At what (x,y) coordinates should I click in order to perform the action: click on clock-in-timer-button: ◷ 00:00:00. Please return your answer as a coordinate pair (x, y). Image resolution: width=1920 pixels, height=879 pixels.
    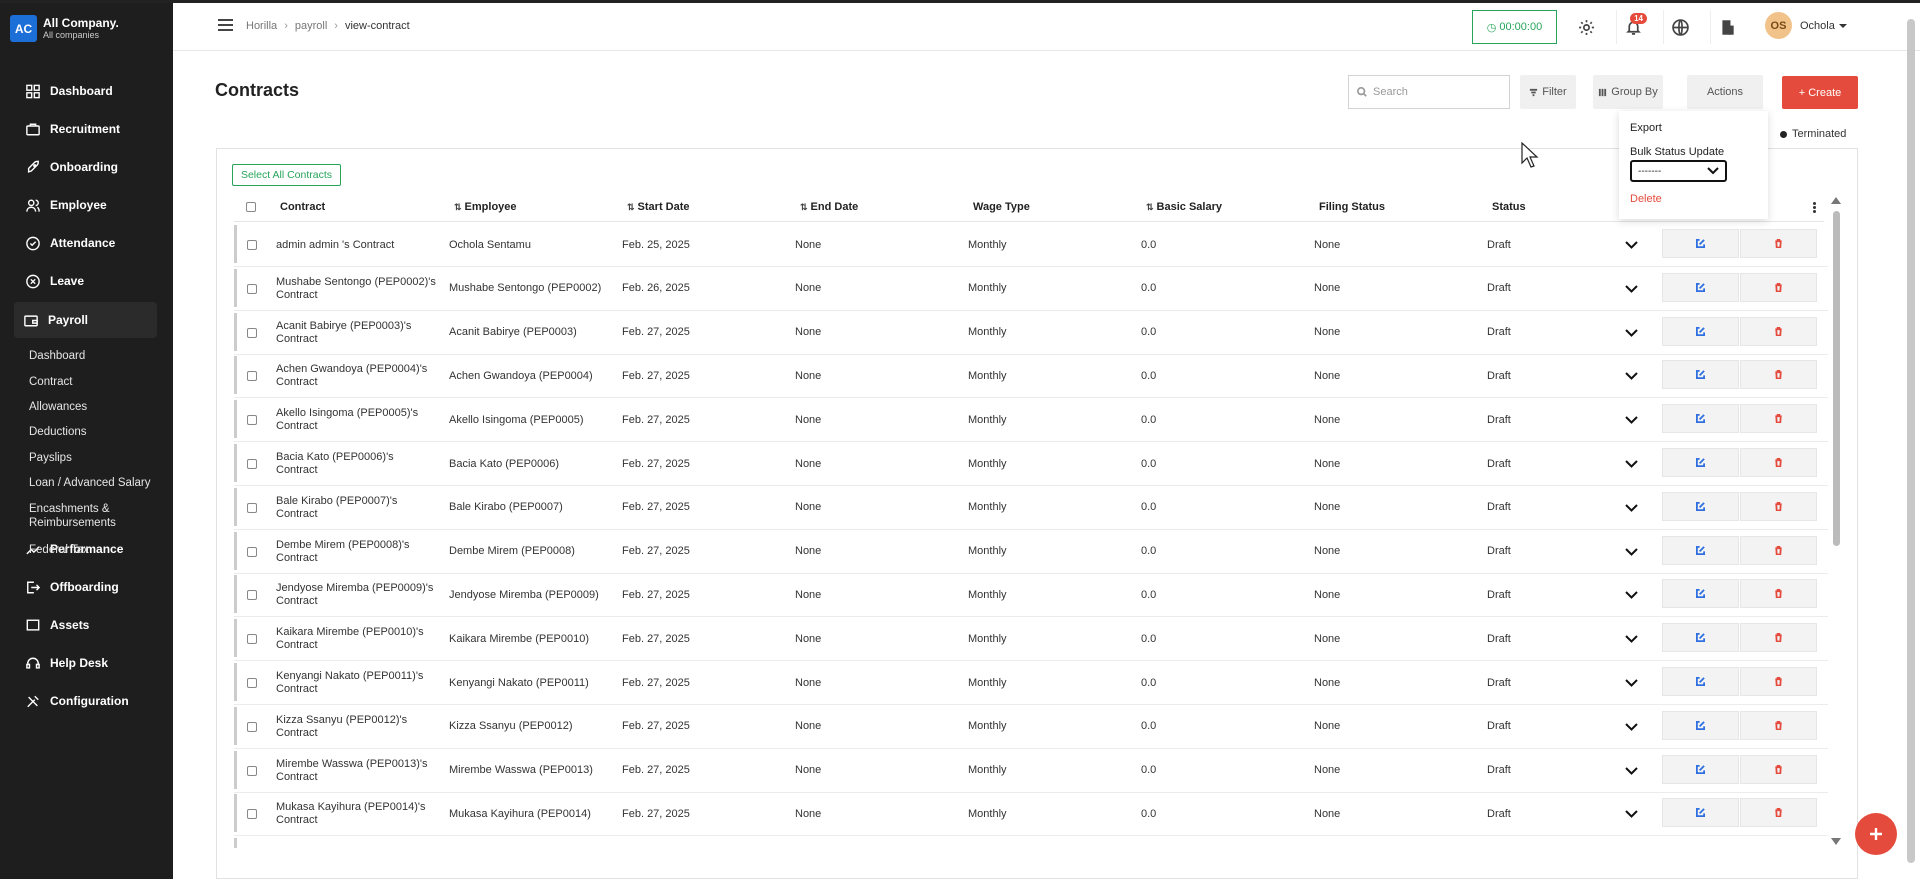
    Looking at the image, I should click on (1514, 27).